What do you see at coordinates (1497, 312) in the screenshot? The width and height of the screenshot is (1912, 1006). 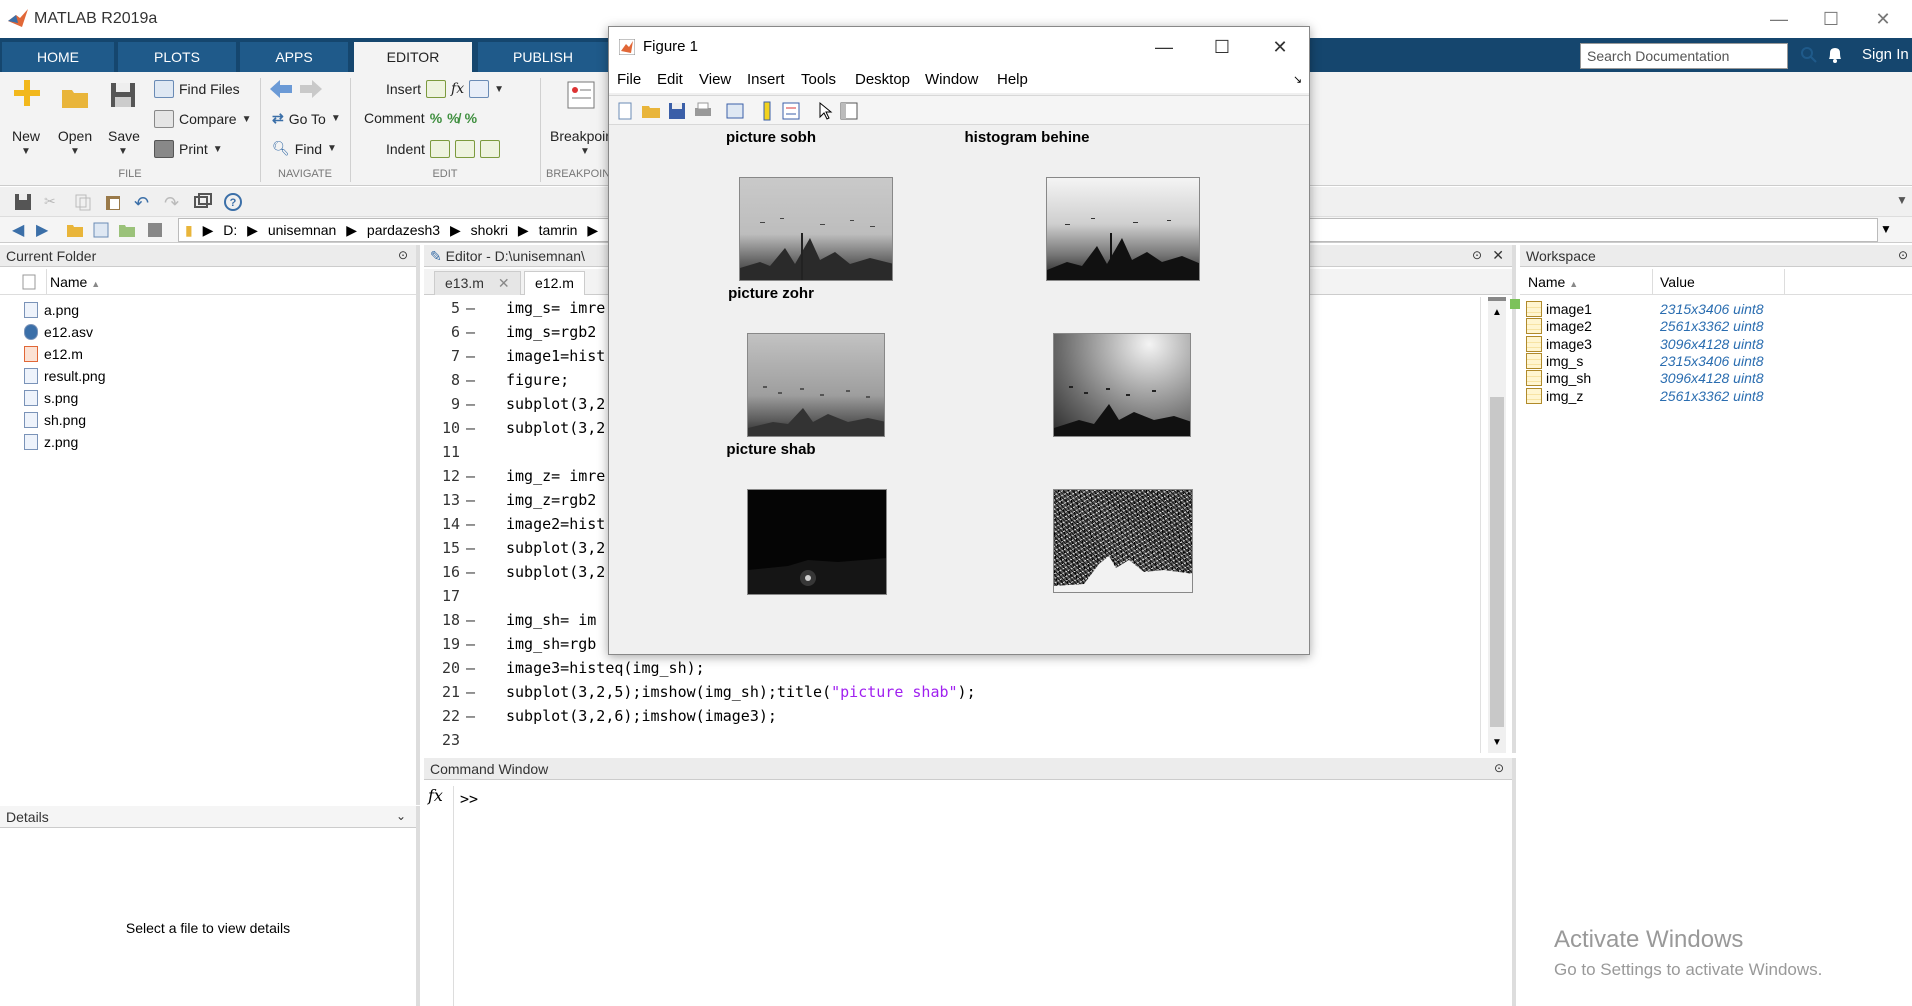 I see `scroll-up-icon: ▲` at bounding box center [1497, 312].